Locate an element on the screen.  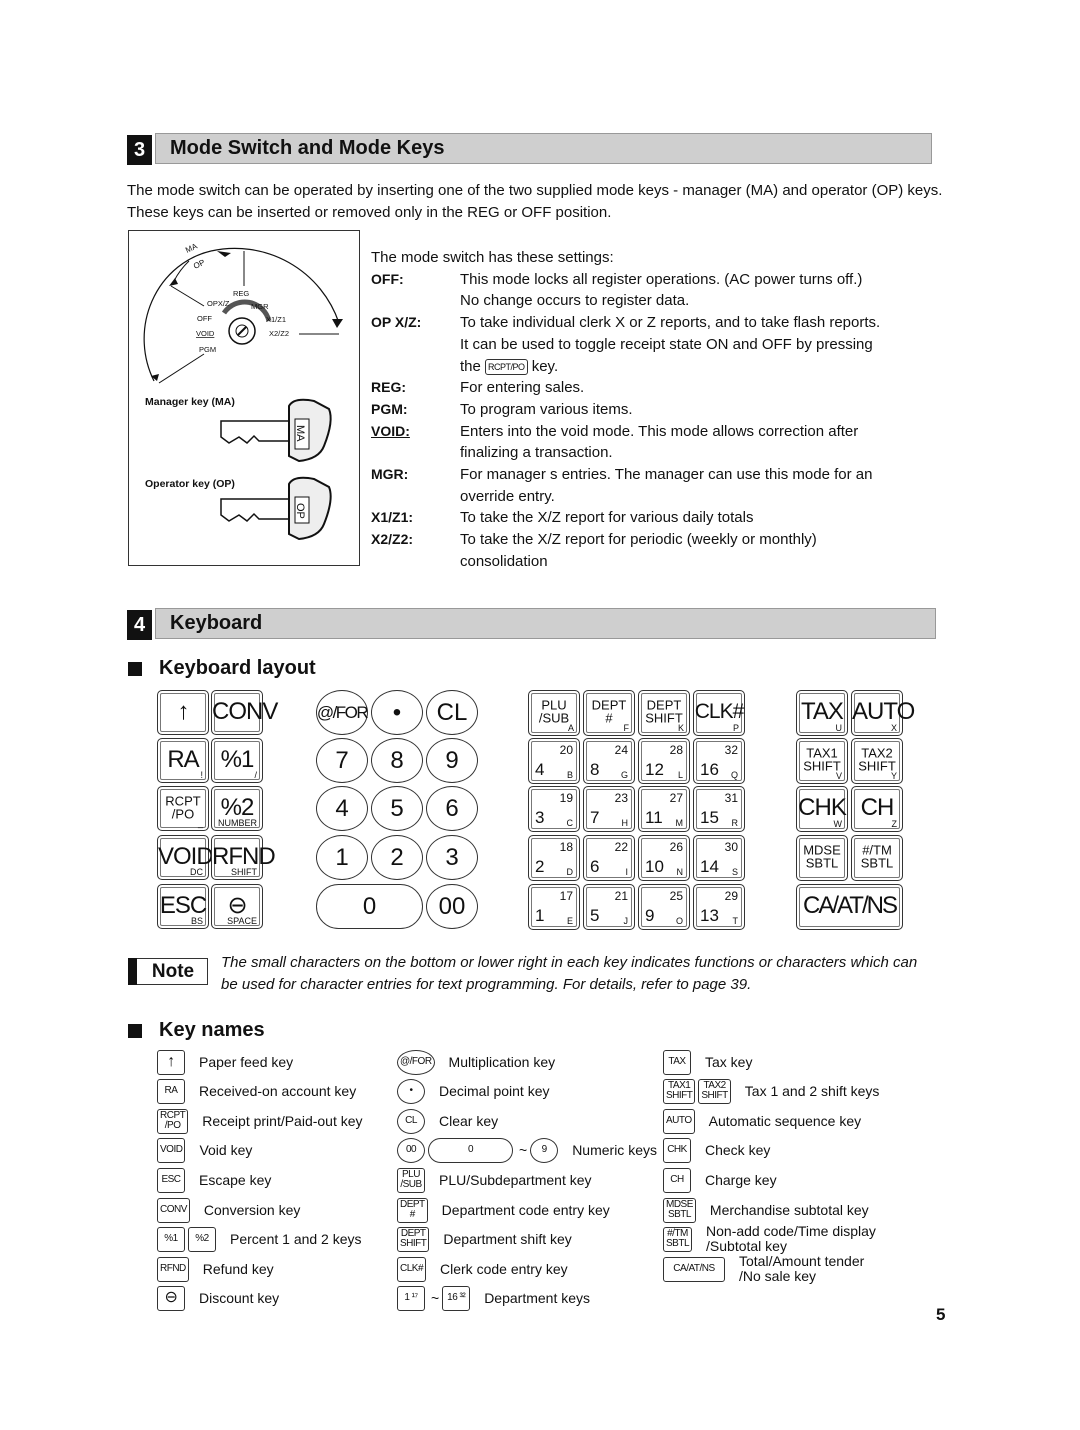
numeric-key: 7 is located at coordinates (342, 760).